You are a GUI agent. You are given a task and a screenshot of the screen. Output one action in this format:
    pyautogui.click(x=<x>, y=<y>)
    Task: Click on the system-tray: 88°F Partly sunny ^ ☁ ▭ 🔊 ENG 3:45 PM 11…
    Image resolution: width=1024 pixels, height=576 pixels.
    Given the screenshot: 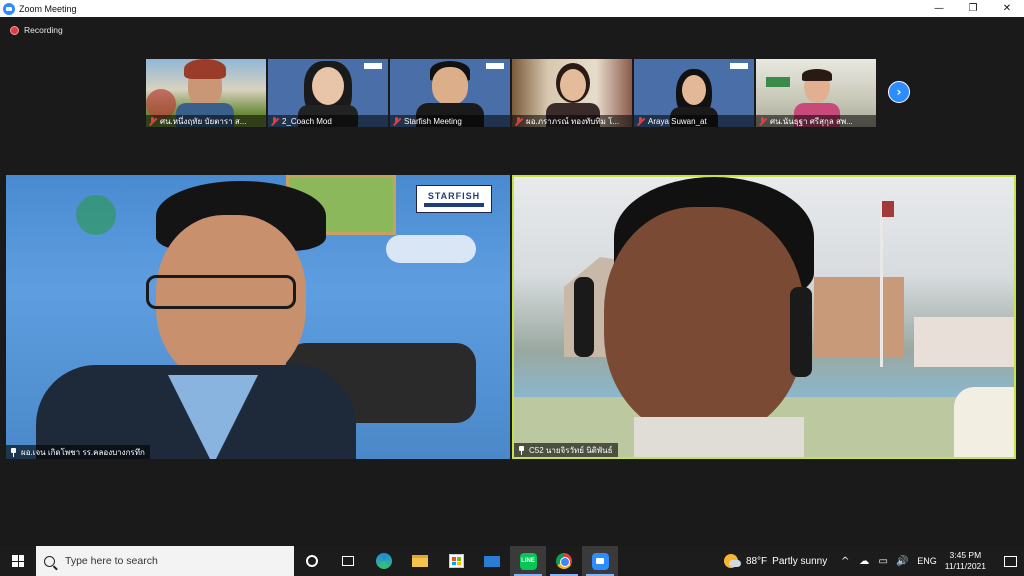 What is the action you would take?
    pyautogui.click(x=873, y=561)
    